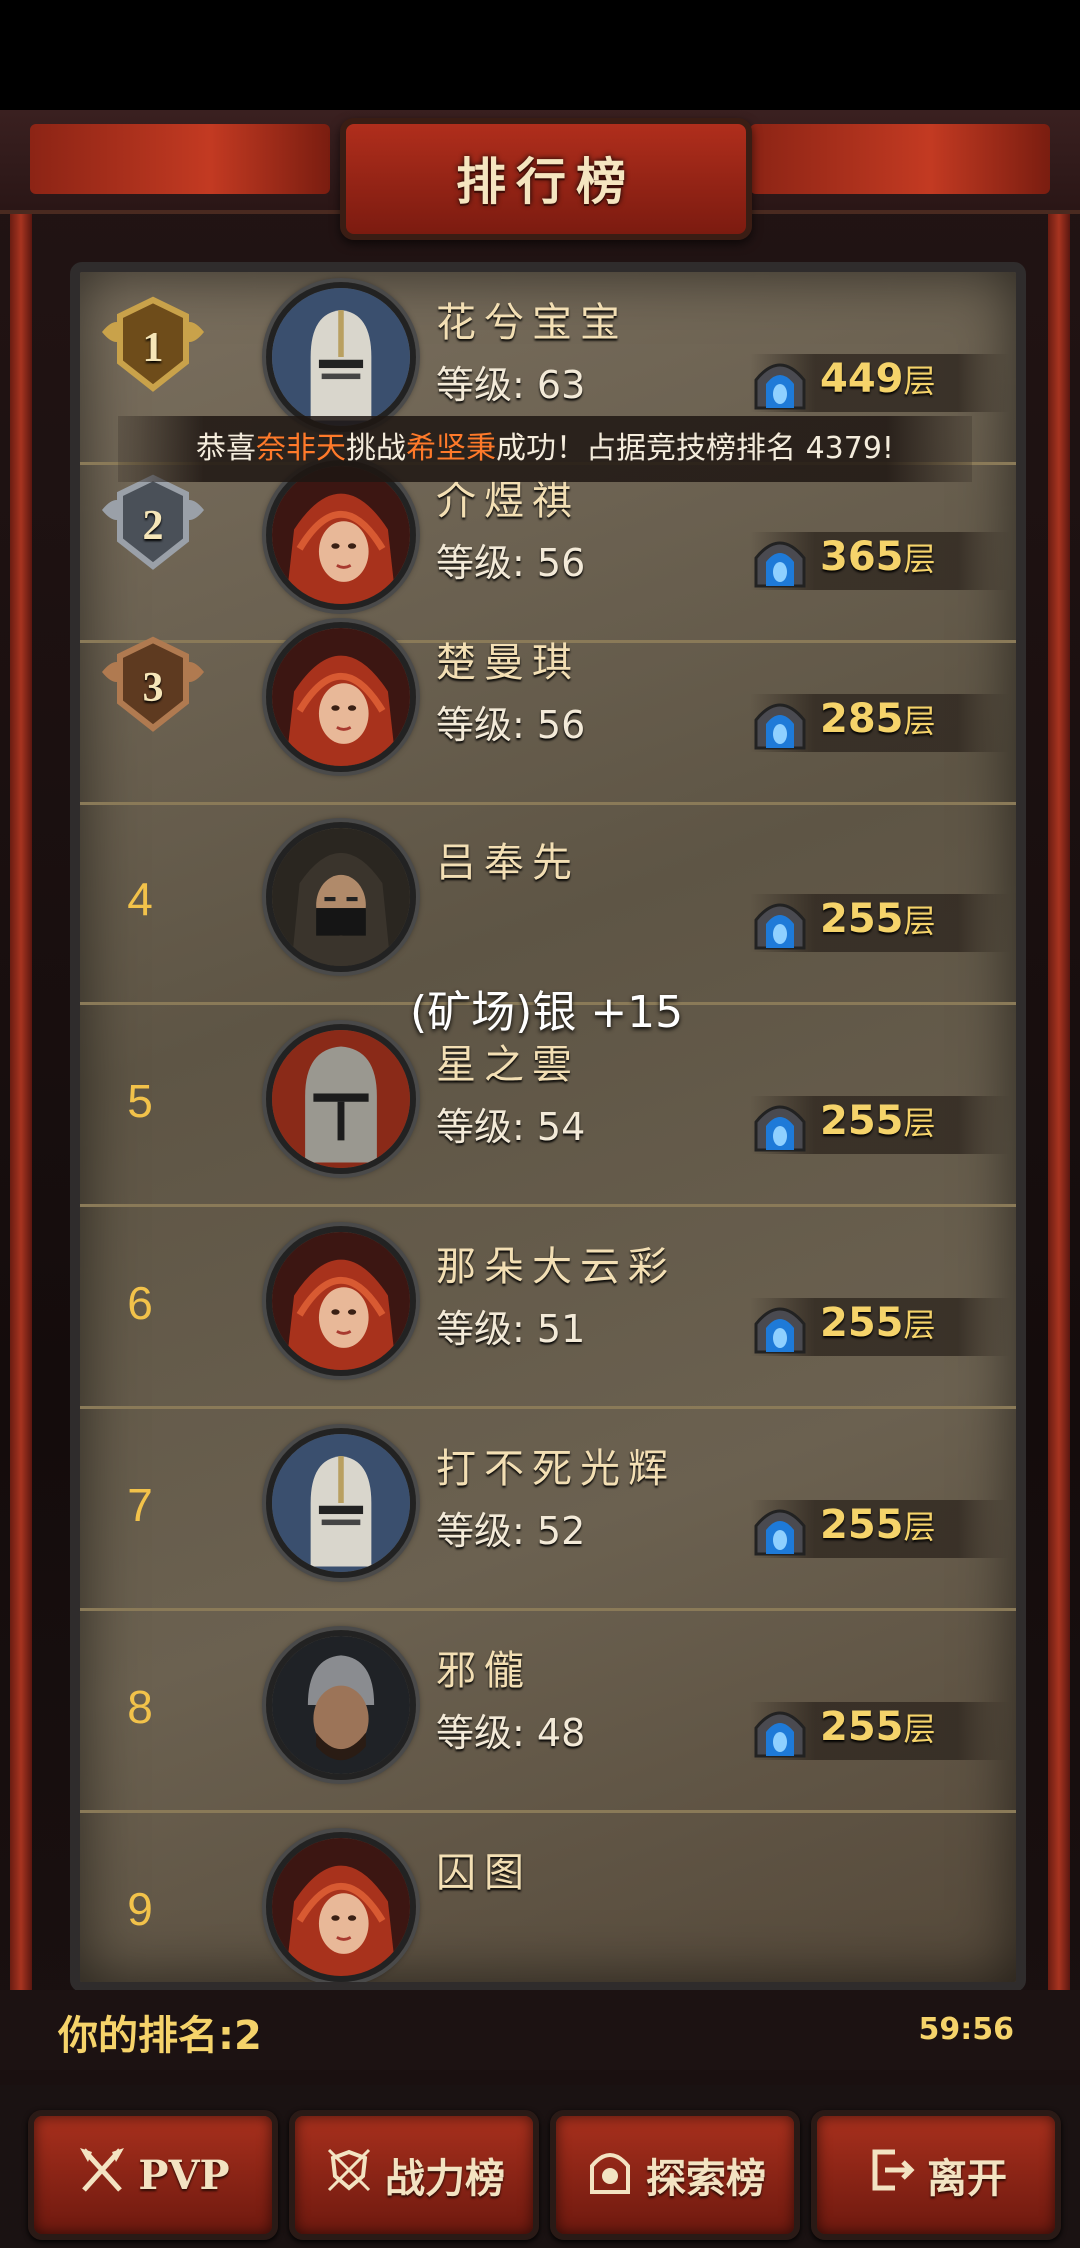 The width and height of the screenshot is (1080, 2248). Describe the element at coordinates (451, 448) in the screenshot. I see `notice-player2: 希坚秉` at that location.